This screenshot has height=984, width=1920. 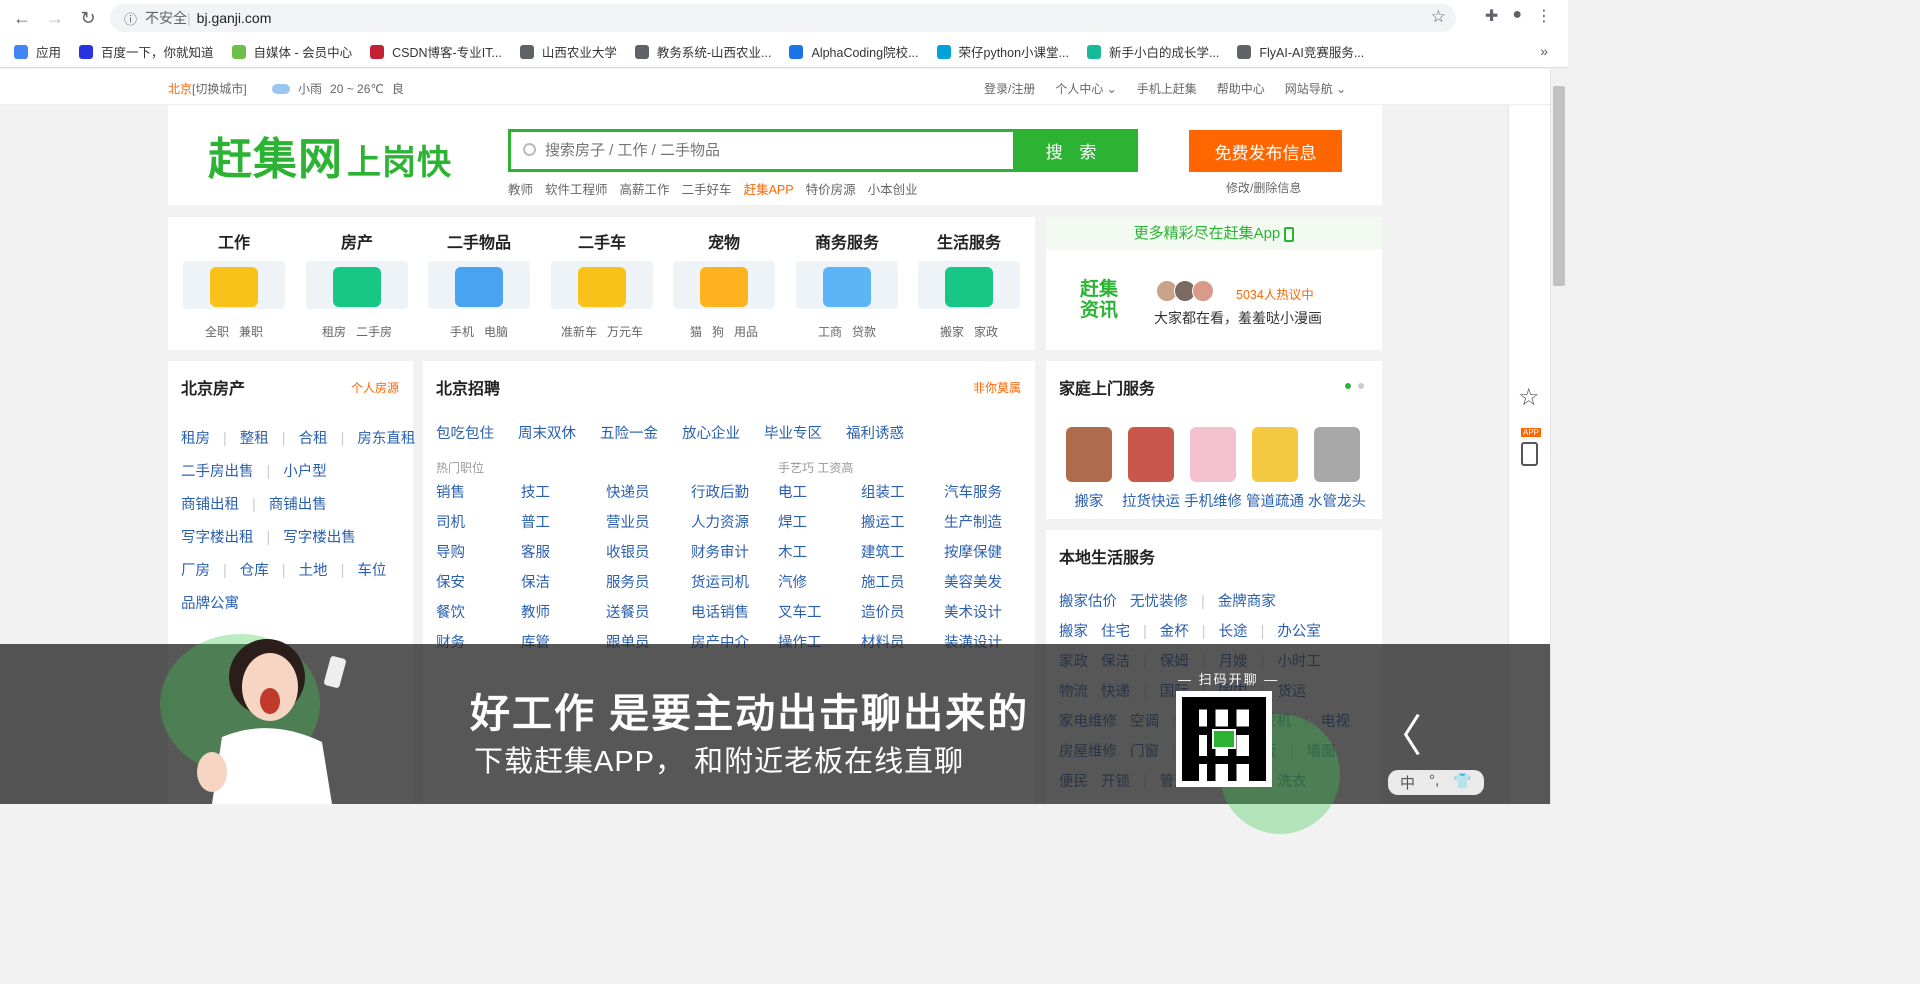 What do you see at coordinates (478, 553) in the screenshot?
I see `job-link: 导购` at bounding box center [478, 553].